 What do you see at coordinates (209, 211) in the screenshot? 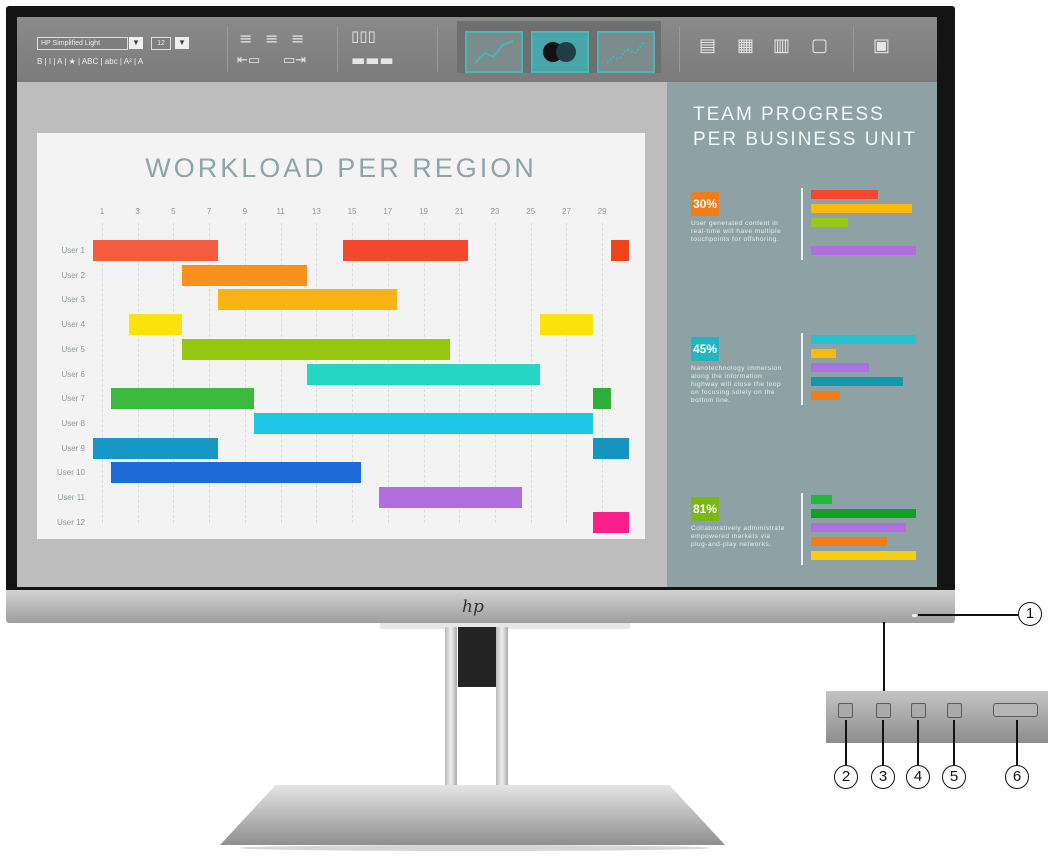
I see `gantt-x-tick: 7` at bounding box center [209, 211].